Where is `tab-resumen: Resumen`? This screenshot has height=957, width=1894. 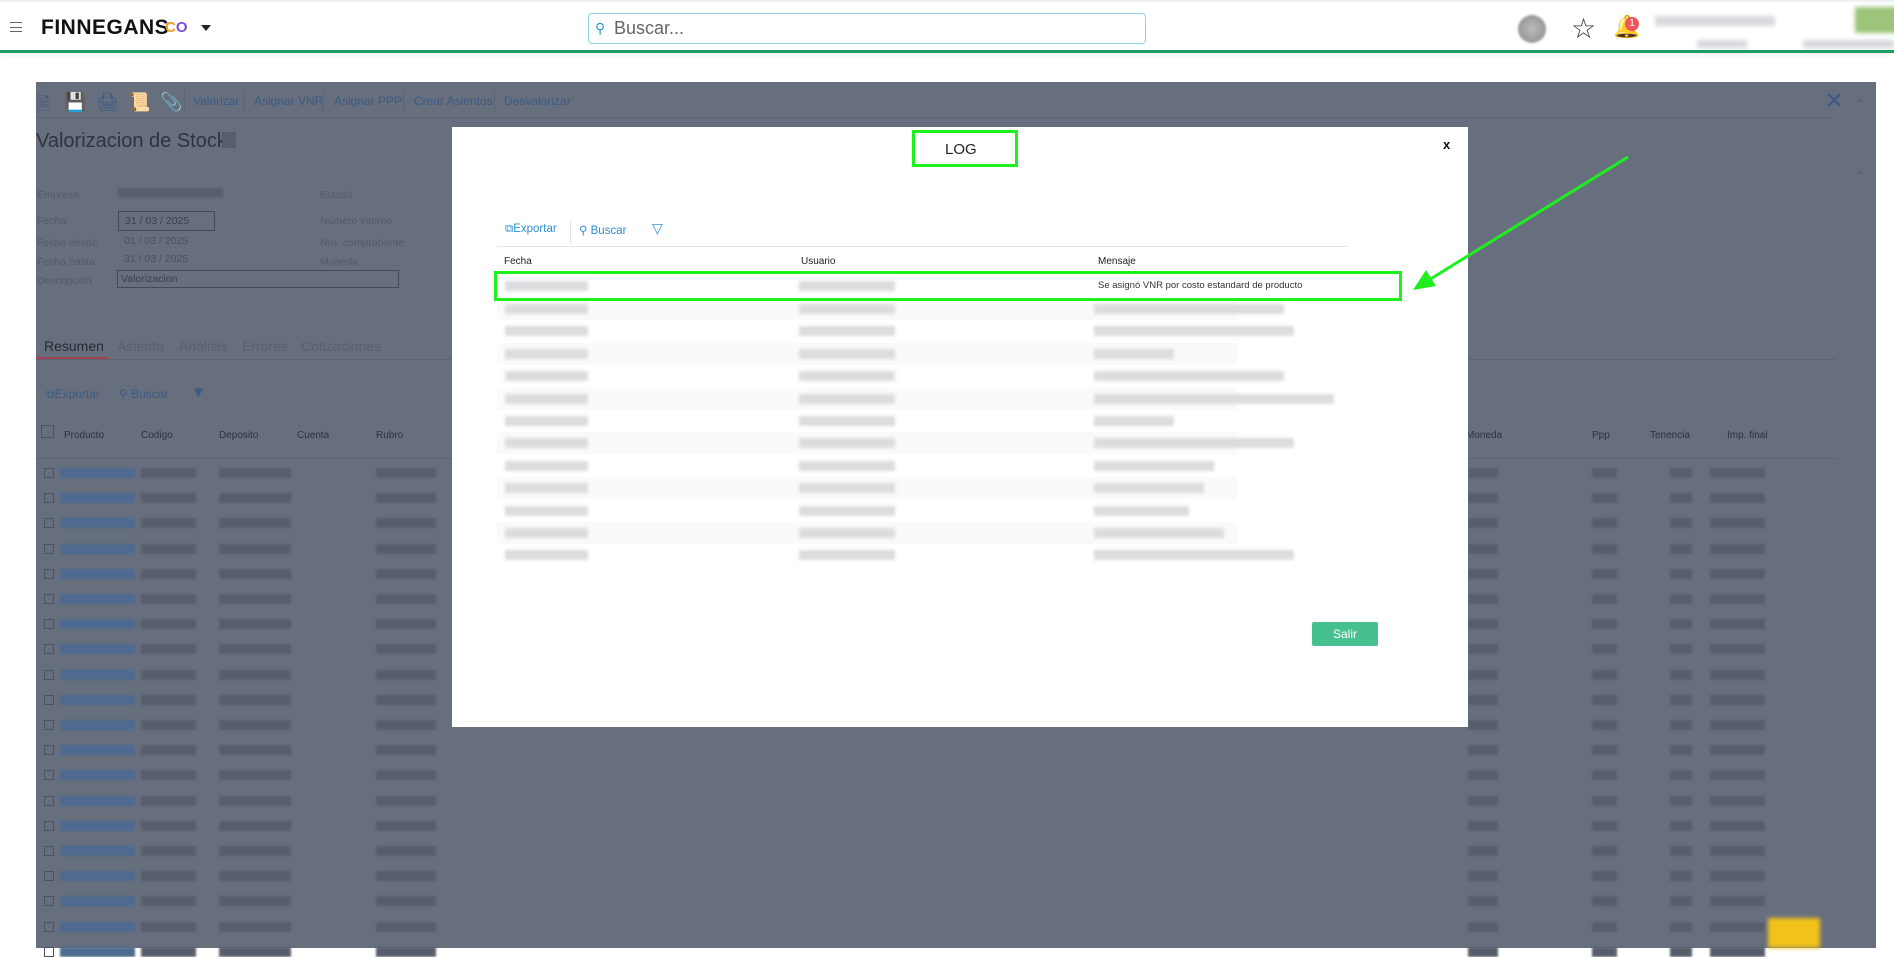
tab-resumen: Resumen is located at coordinates (74, 346).